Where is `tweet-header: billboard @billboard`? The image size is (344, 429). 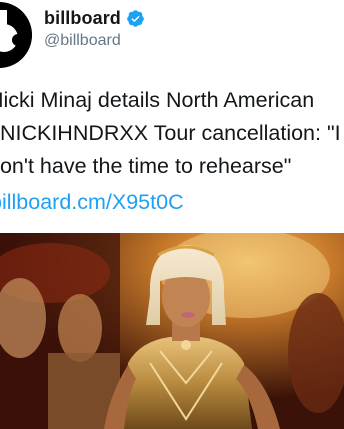
tweet-header: billboard @billboard is located at coordinates (94, 28).